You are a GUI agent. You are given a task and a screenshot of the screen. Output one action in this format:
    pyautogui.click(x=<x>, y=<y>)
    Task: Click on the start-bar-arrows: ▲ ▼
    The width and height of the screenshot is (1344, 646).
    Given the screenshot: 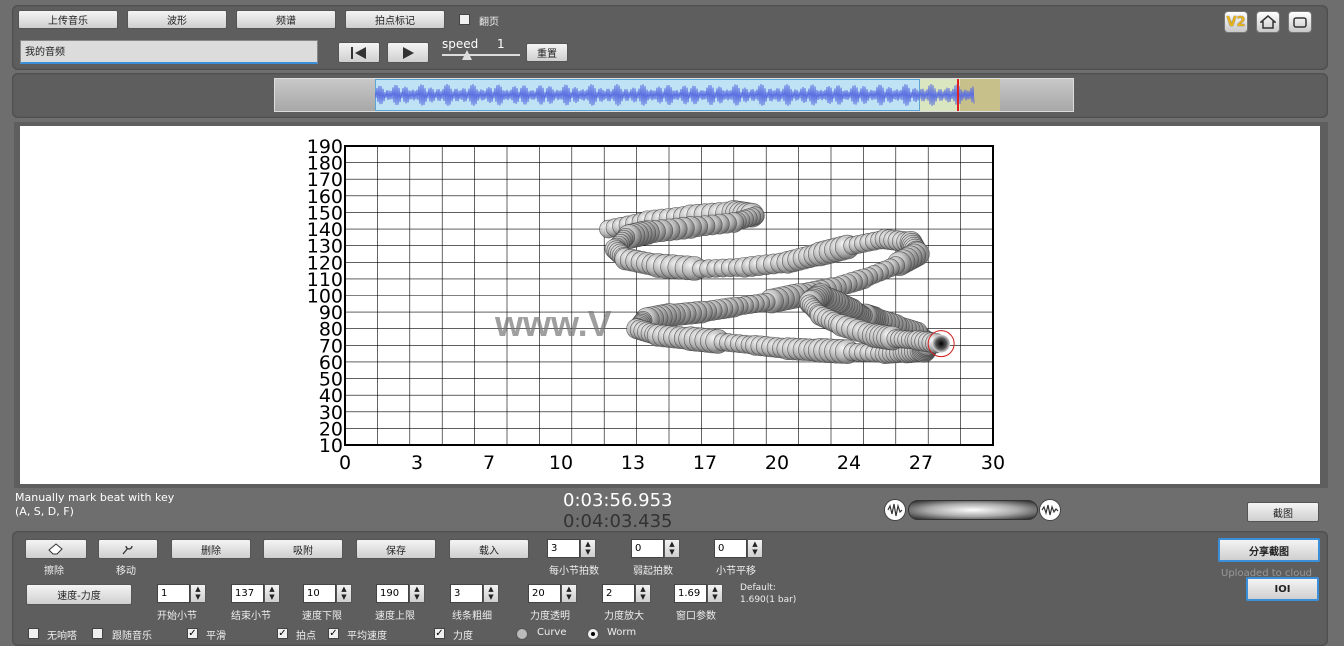 What is the action you would take?
    pyautogui.click(x=198, y=593)
    